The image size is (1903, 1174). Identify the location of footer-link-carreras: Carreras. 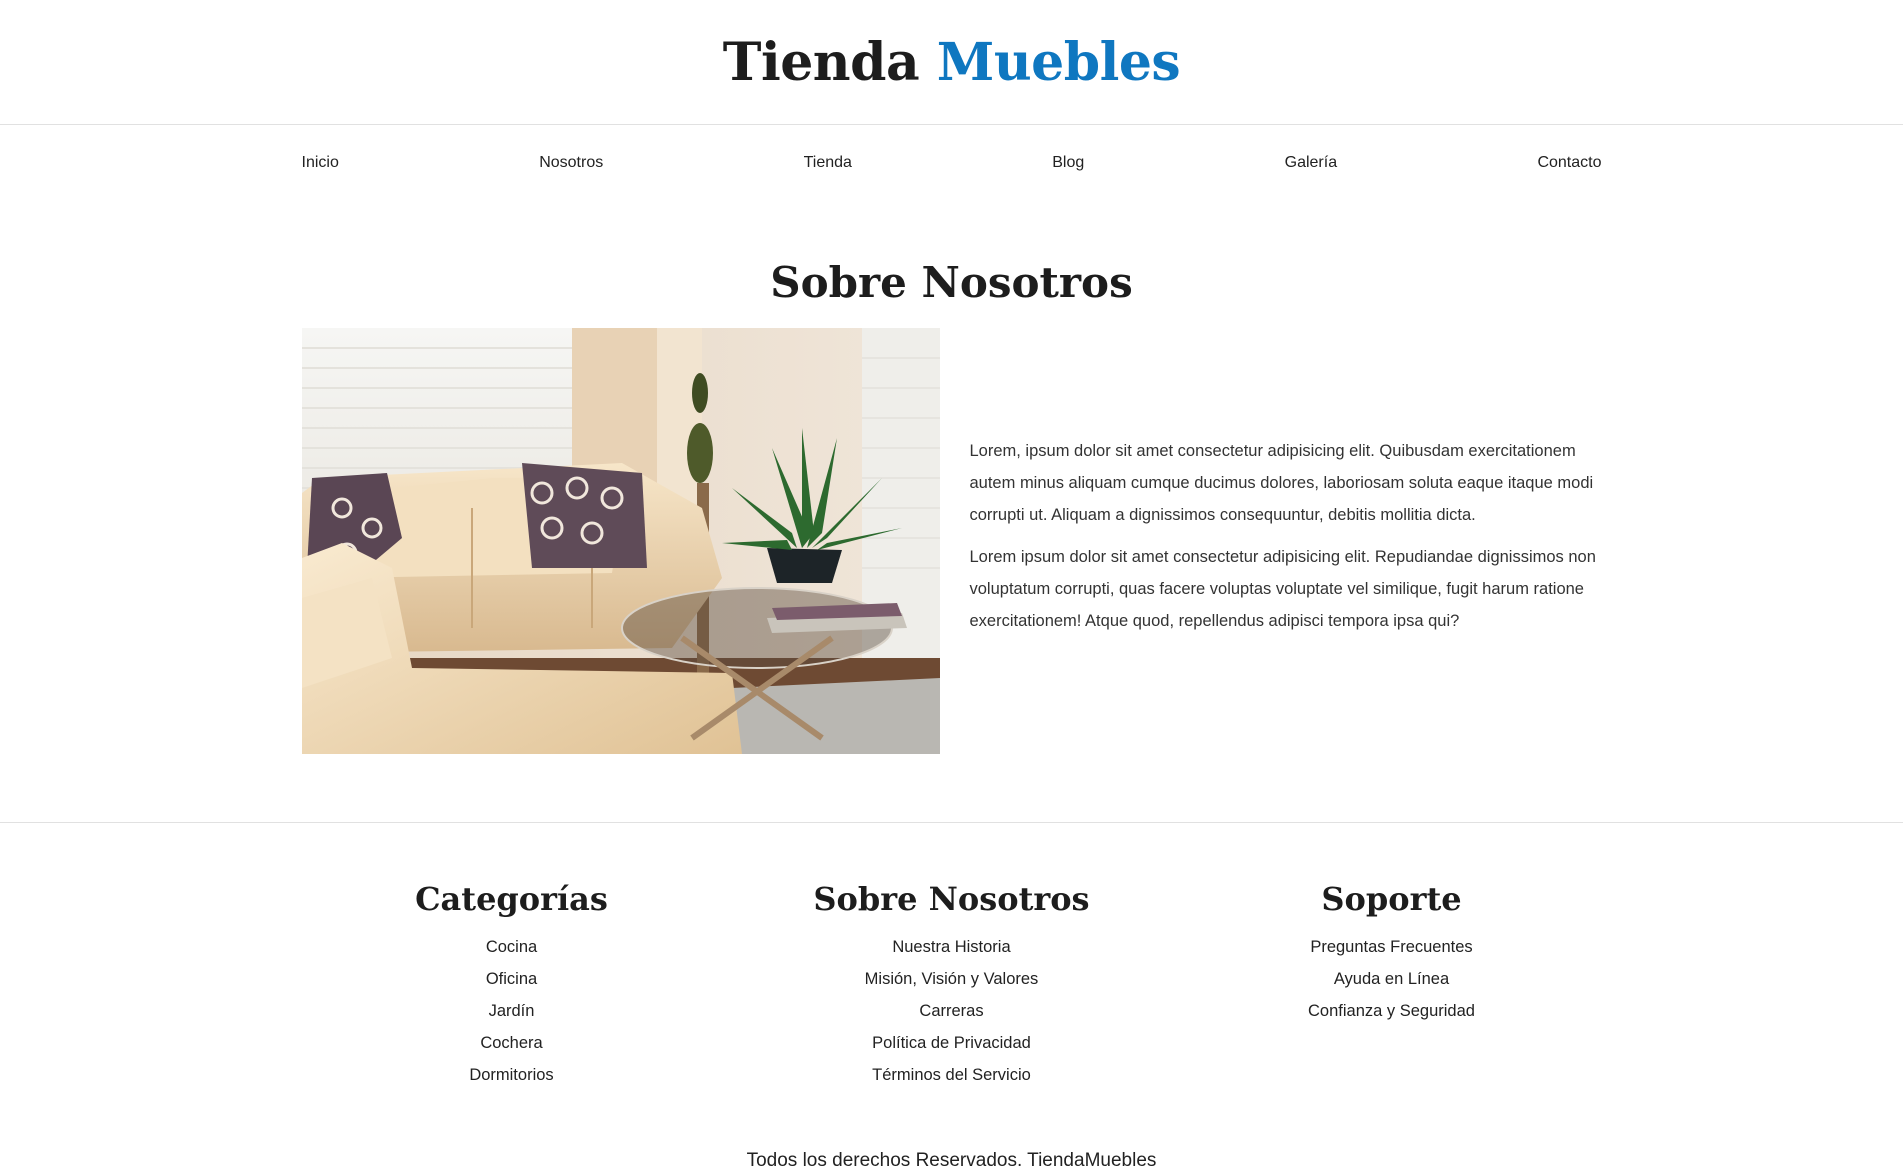
(952, 1011).